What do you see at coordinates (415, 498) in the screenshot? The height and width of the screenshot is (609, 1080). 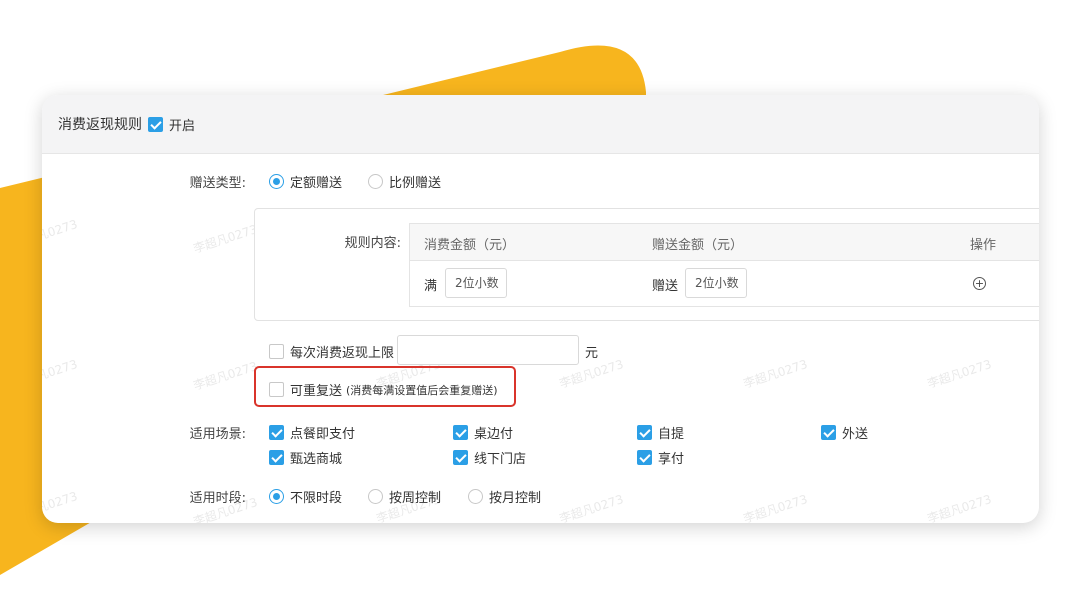 I see `option-label: 按周控制` at bounding box center [415, 498].